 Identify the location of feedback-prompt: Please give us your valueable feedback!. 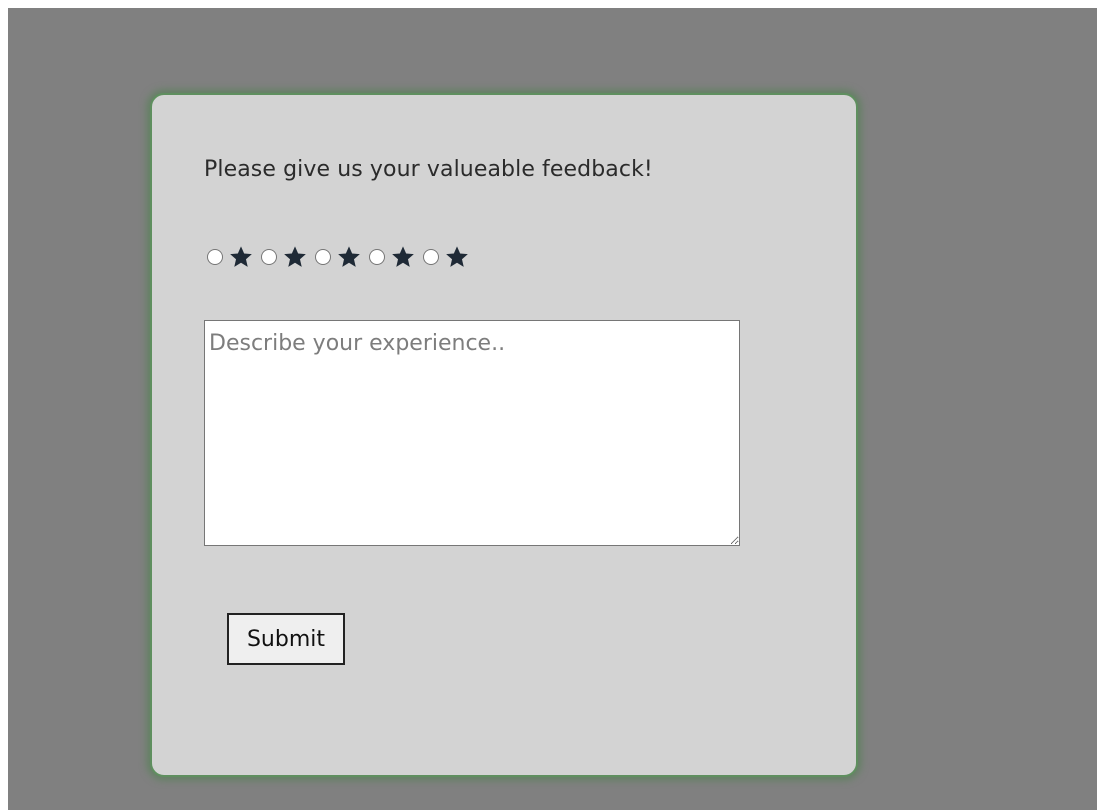
(428, 169).